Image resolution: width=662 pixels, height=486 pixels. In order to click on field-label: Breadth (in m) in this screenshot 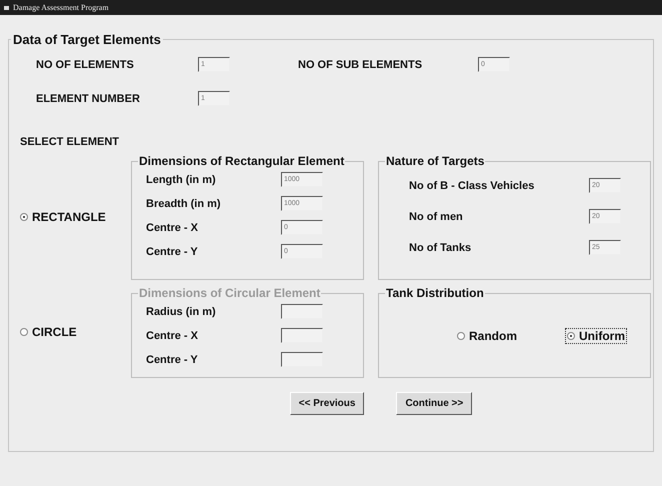, I will do `click(184, 204)`.